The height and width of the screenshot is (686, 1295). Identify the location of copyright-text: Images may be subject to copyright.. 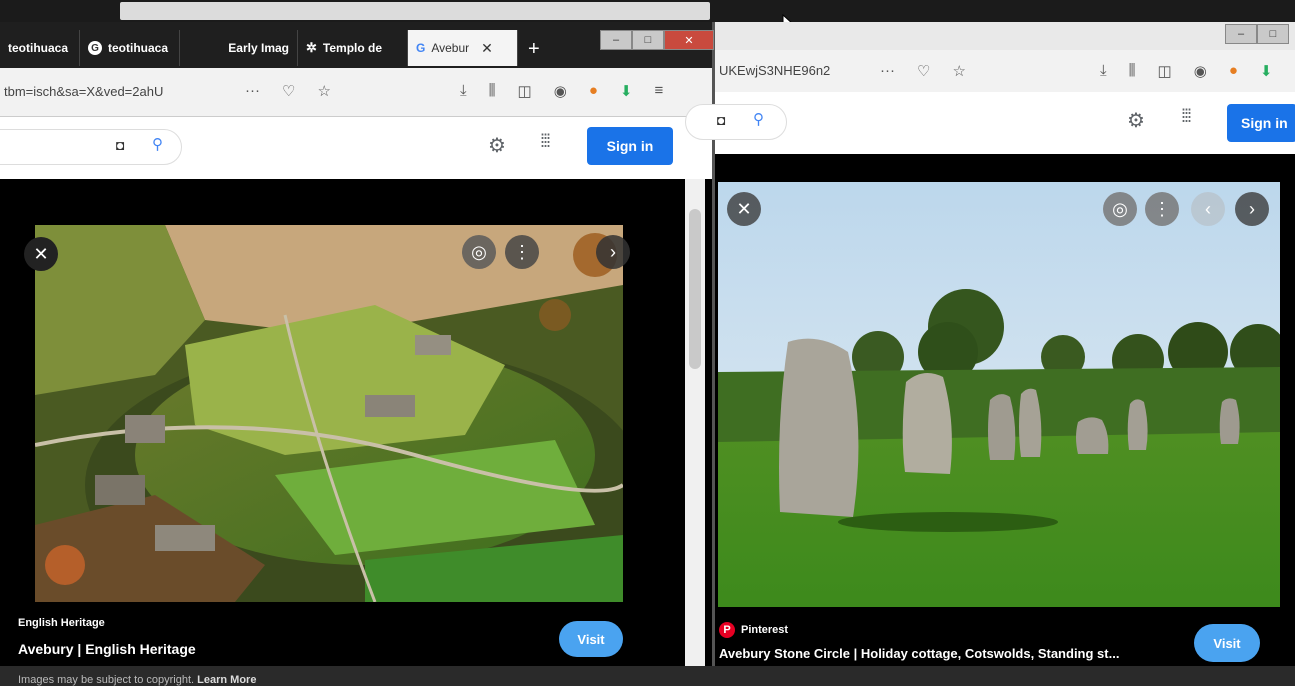
(106, 680).